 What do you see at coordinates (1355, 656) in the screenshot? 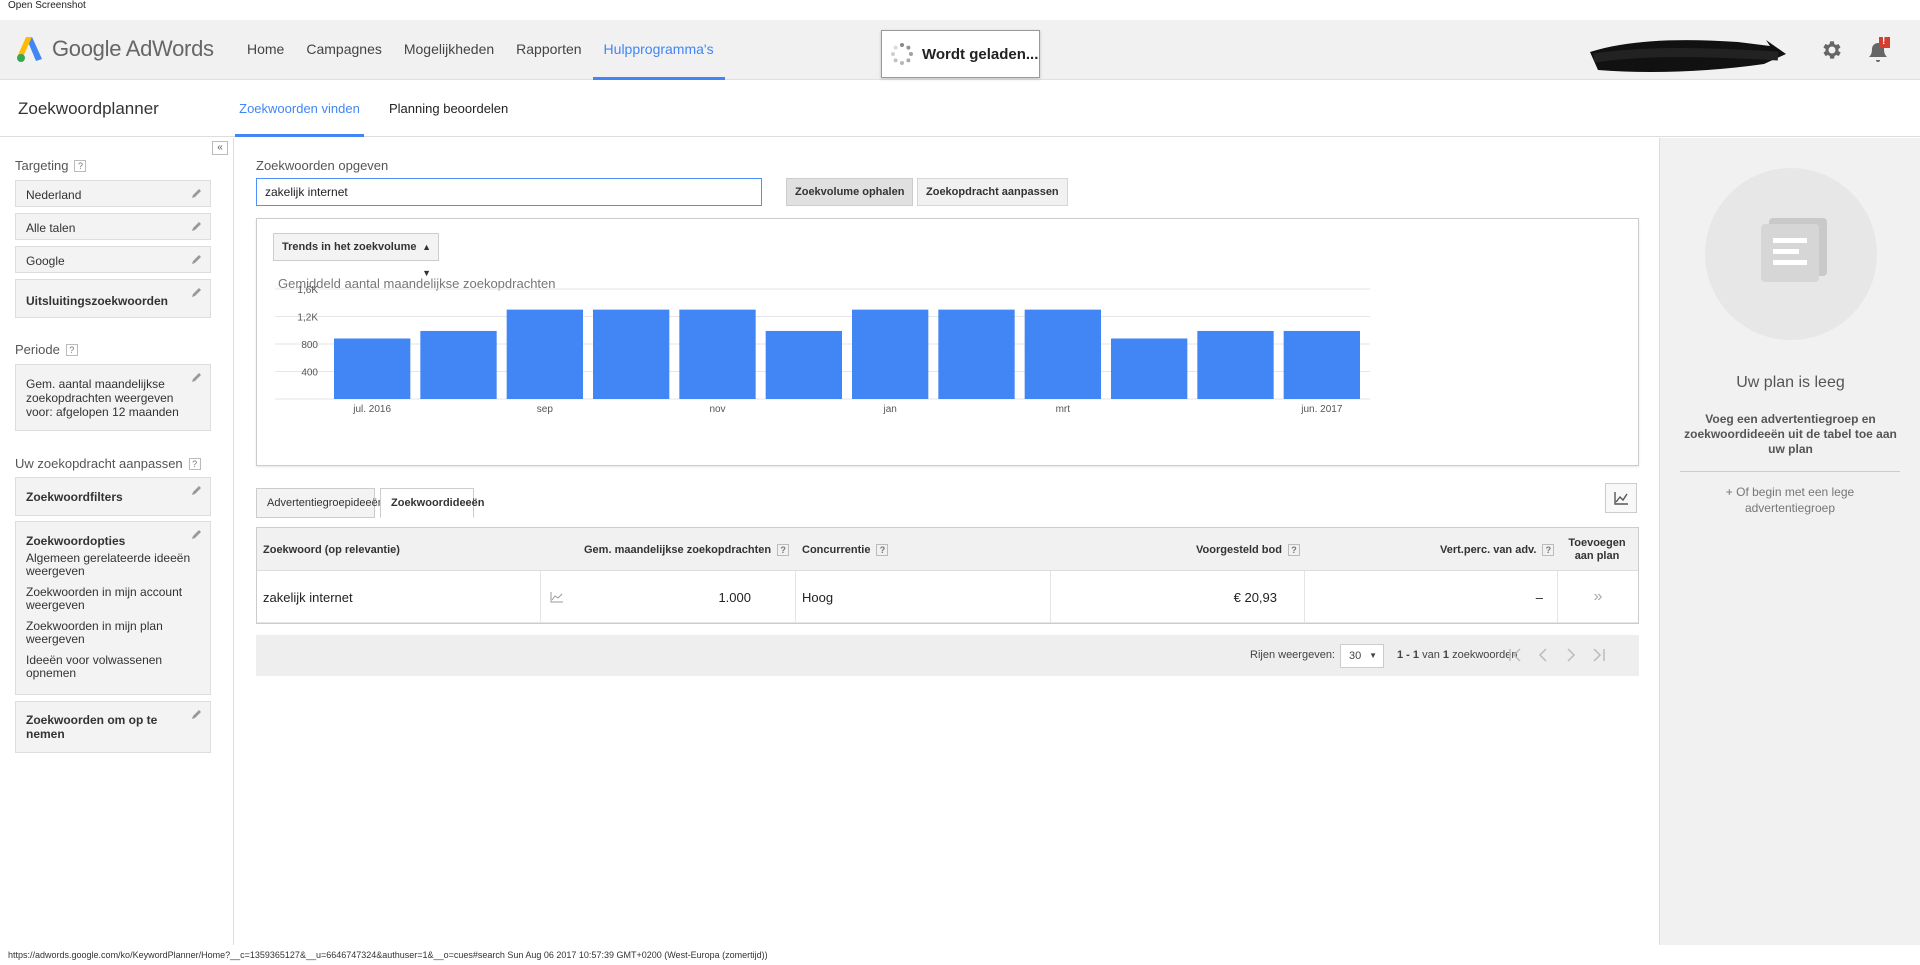
I see `rows-per-page-value: 30` at bounding box center [1355, 656].